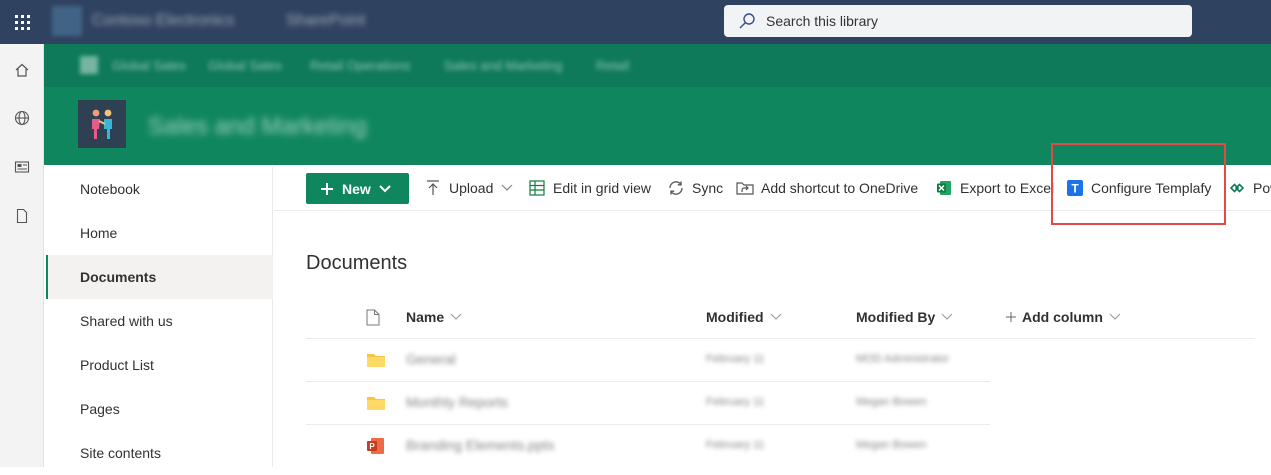 This screenshot has width=1271, height=475. Describe the element at coordinates (159, 453) in the screenshot. I see `nav-item-site-contents: Site contents` at that location.